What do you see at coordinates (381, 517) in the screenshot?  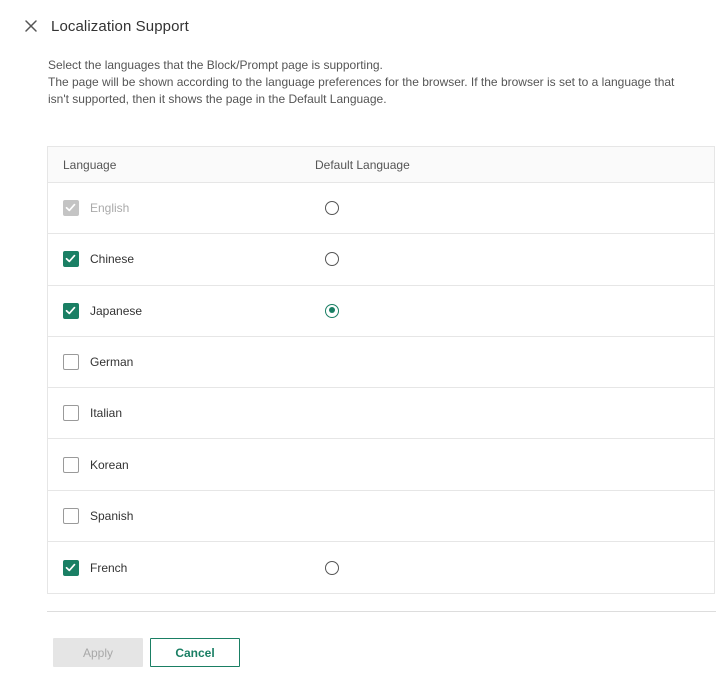 I see `table-row: Spanish` at bounding box center [381, 517].